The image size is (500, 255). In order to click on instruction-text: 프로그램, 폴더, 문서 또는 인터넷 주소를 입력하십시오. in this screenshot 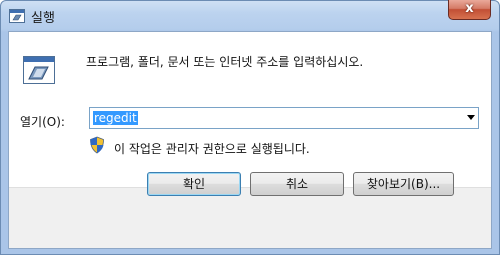, I will do `click(225, 62)`.